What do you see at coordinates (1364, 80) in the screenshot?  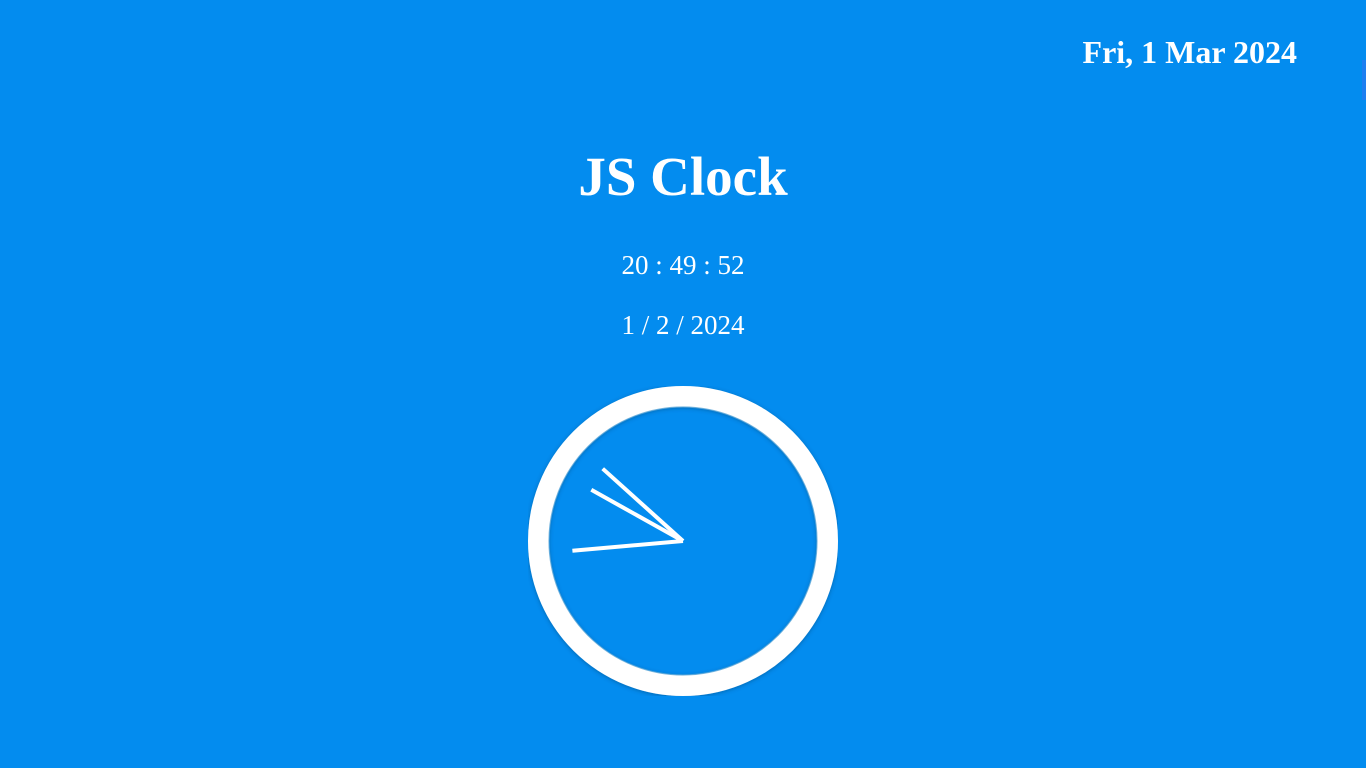 I see `scrollbar-edge` at bounding box center [1364, 80].